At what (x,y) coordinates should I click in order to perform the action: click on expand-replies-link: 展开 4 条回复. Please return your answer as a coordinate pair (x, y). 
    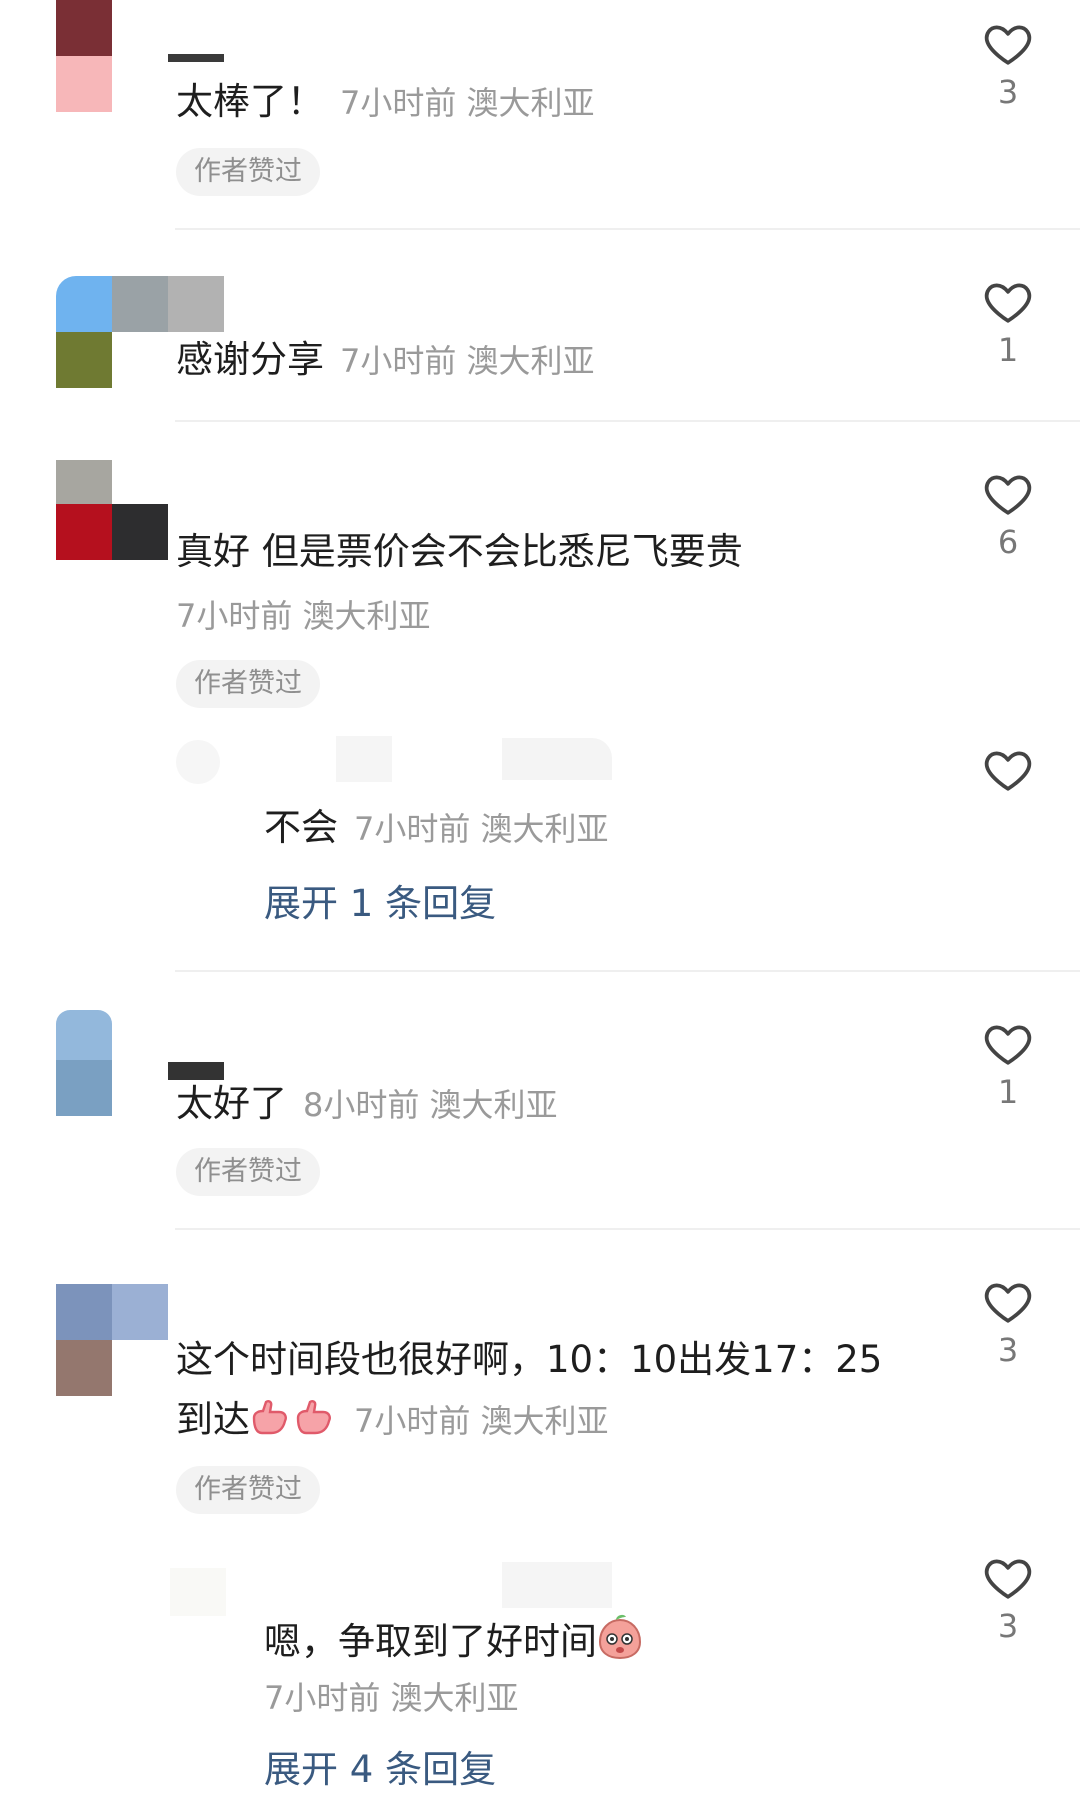
    Looking at the image, I should click on (380, 1770).